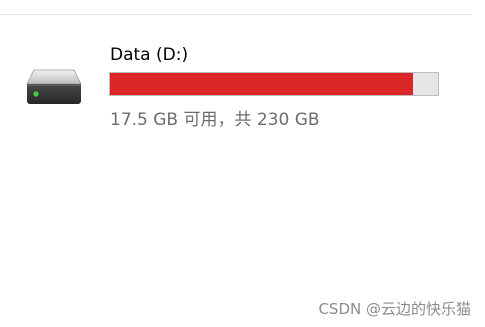  I want to click on top-divider, so click(236, 14).